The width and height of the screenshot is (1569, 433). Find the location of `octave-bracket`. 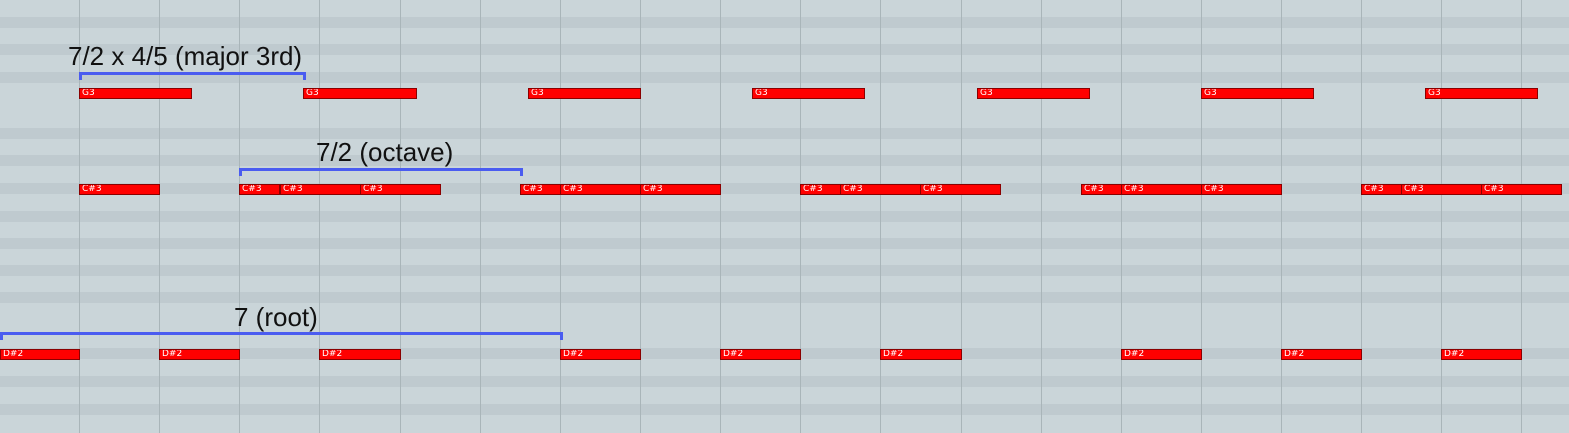

octave-bracket is located at coordinates (381, 172).